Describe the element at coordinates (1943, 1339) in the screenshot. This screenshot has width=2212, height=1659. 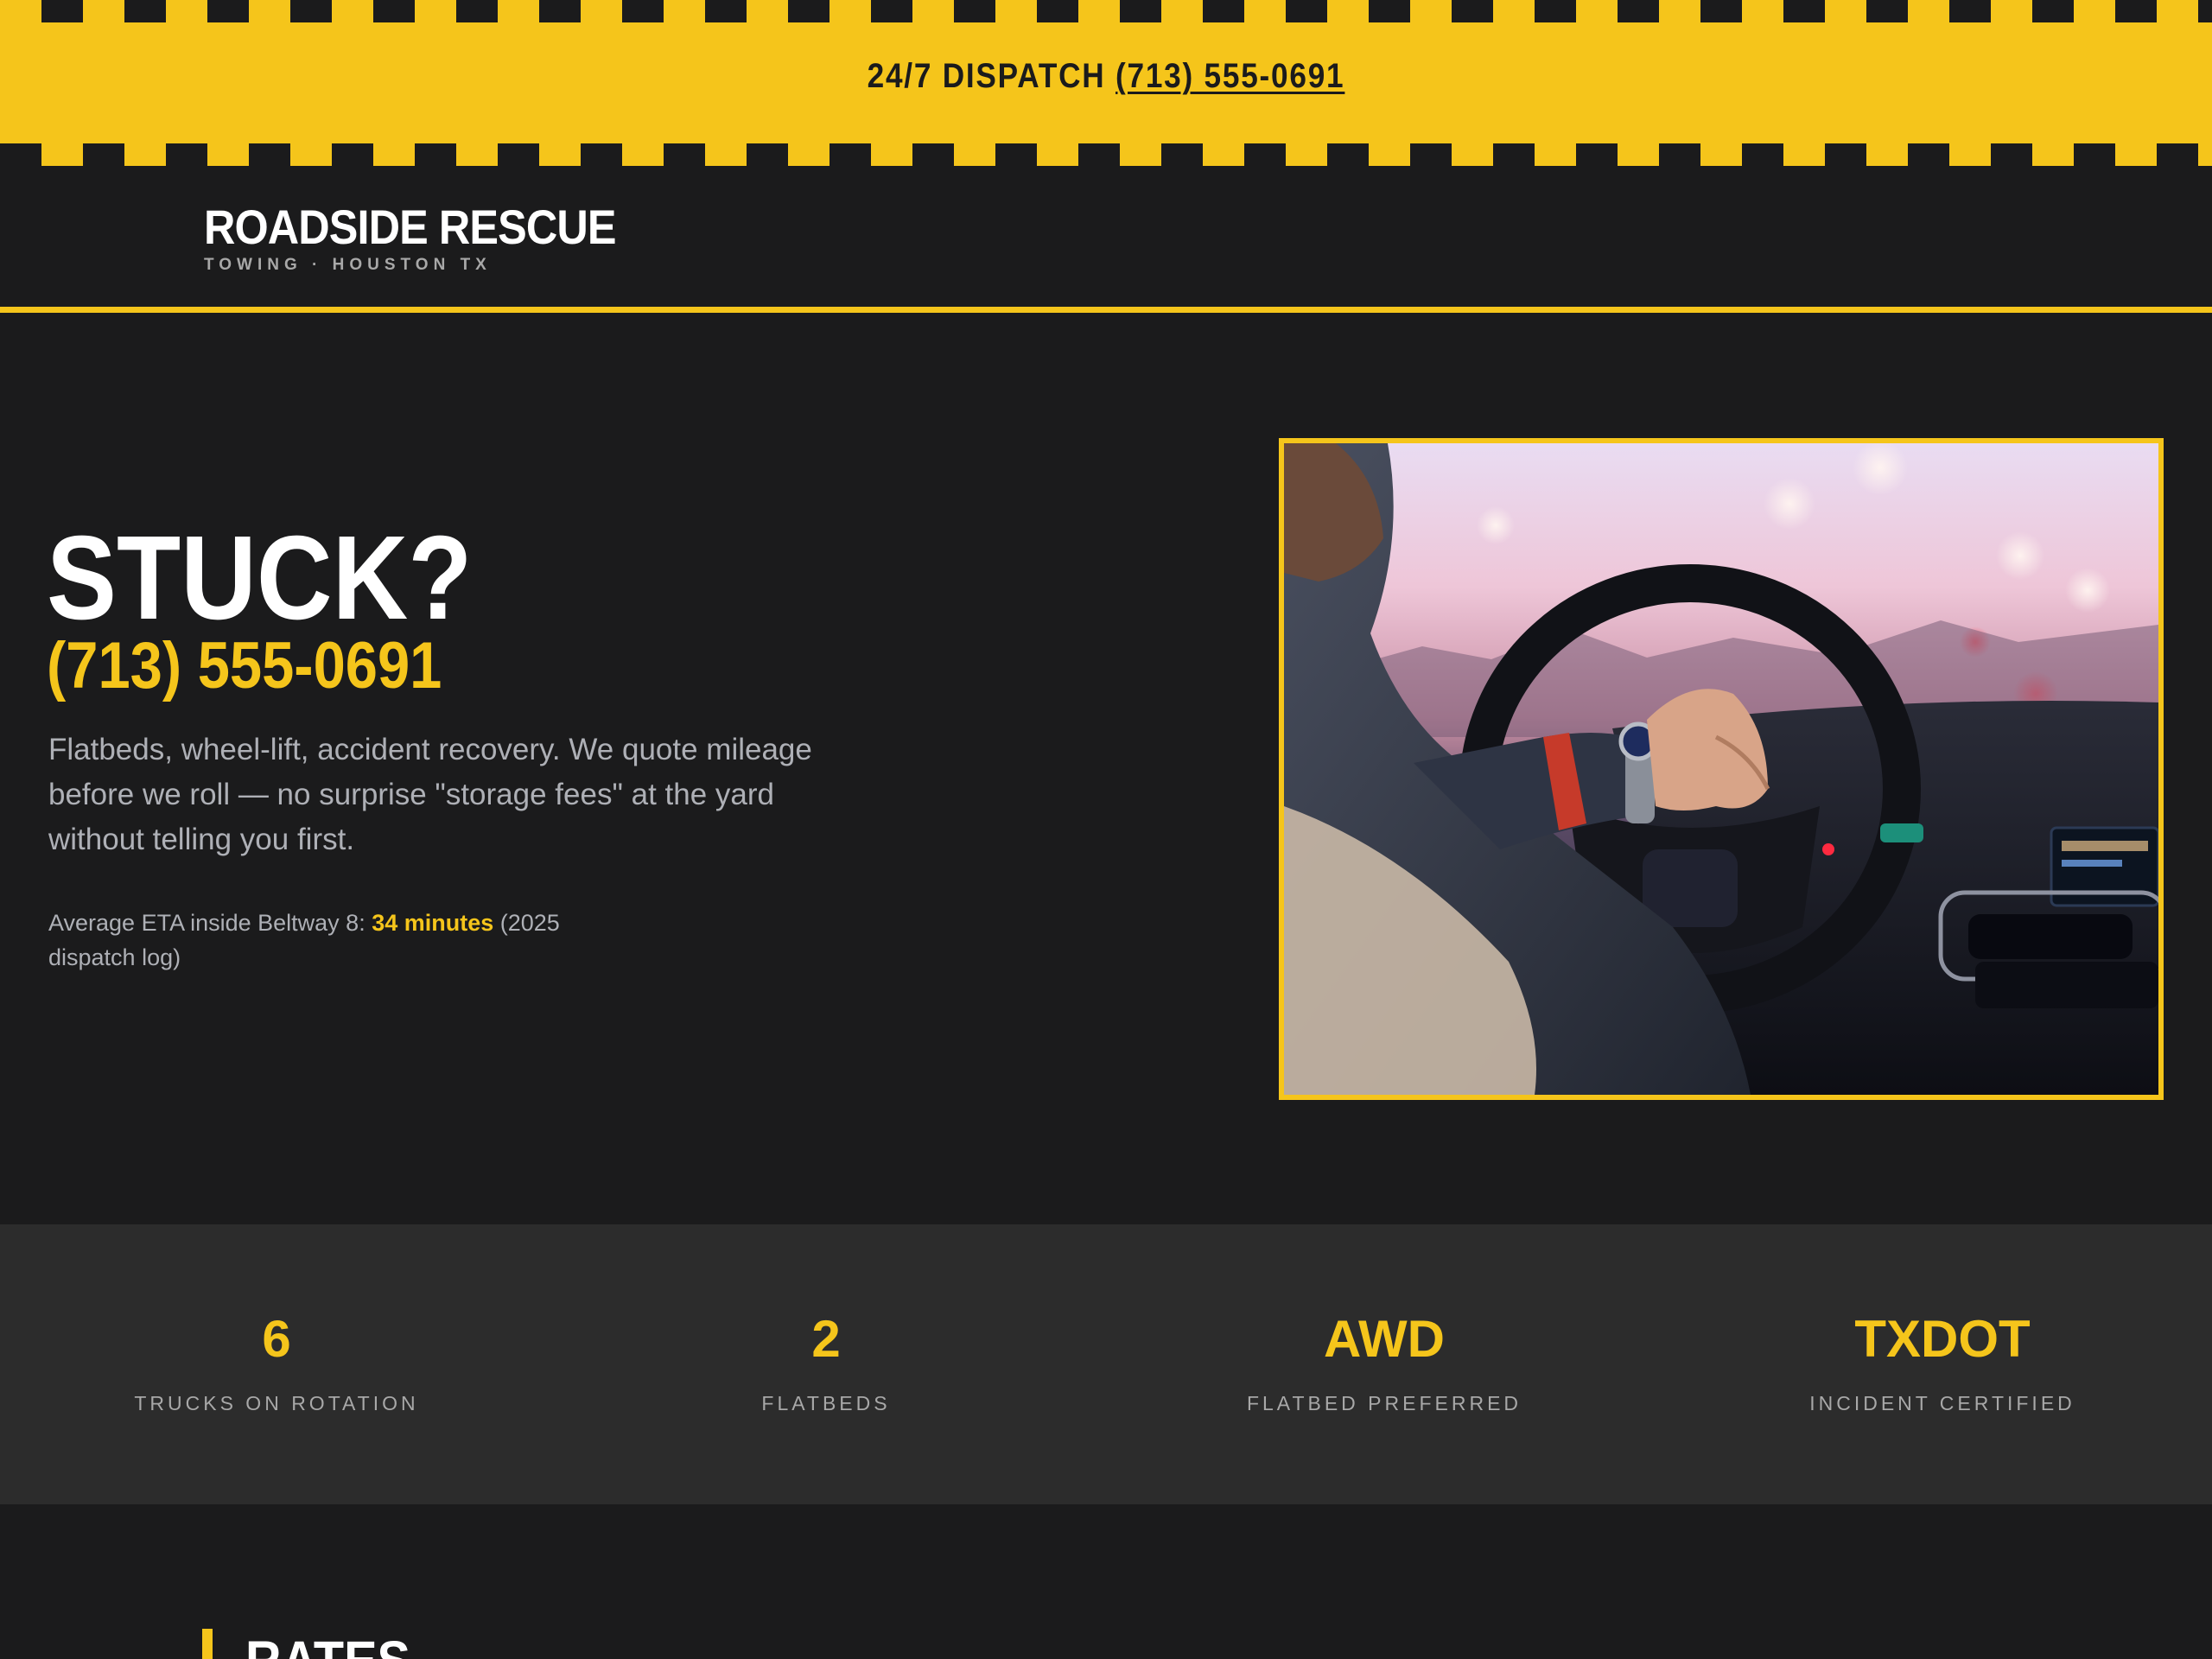
I see `stat-value: TXDOT` at that location.